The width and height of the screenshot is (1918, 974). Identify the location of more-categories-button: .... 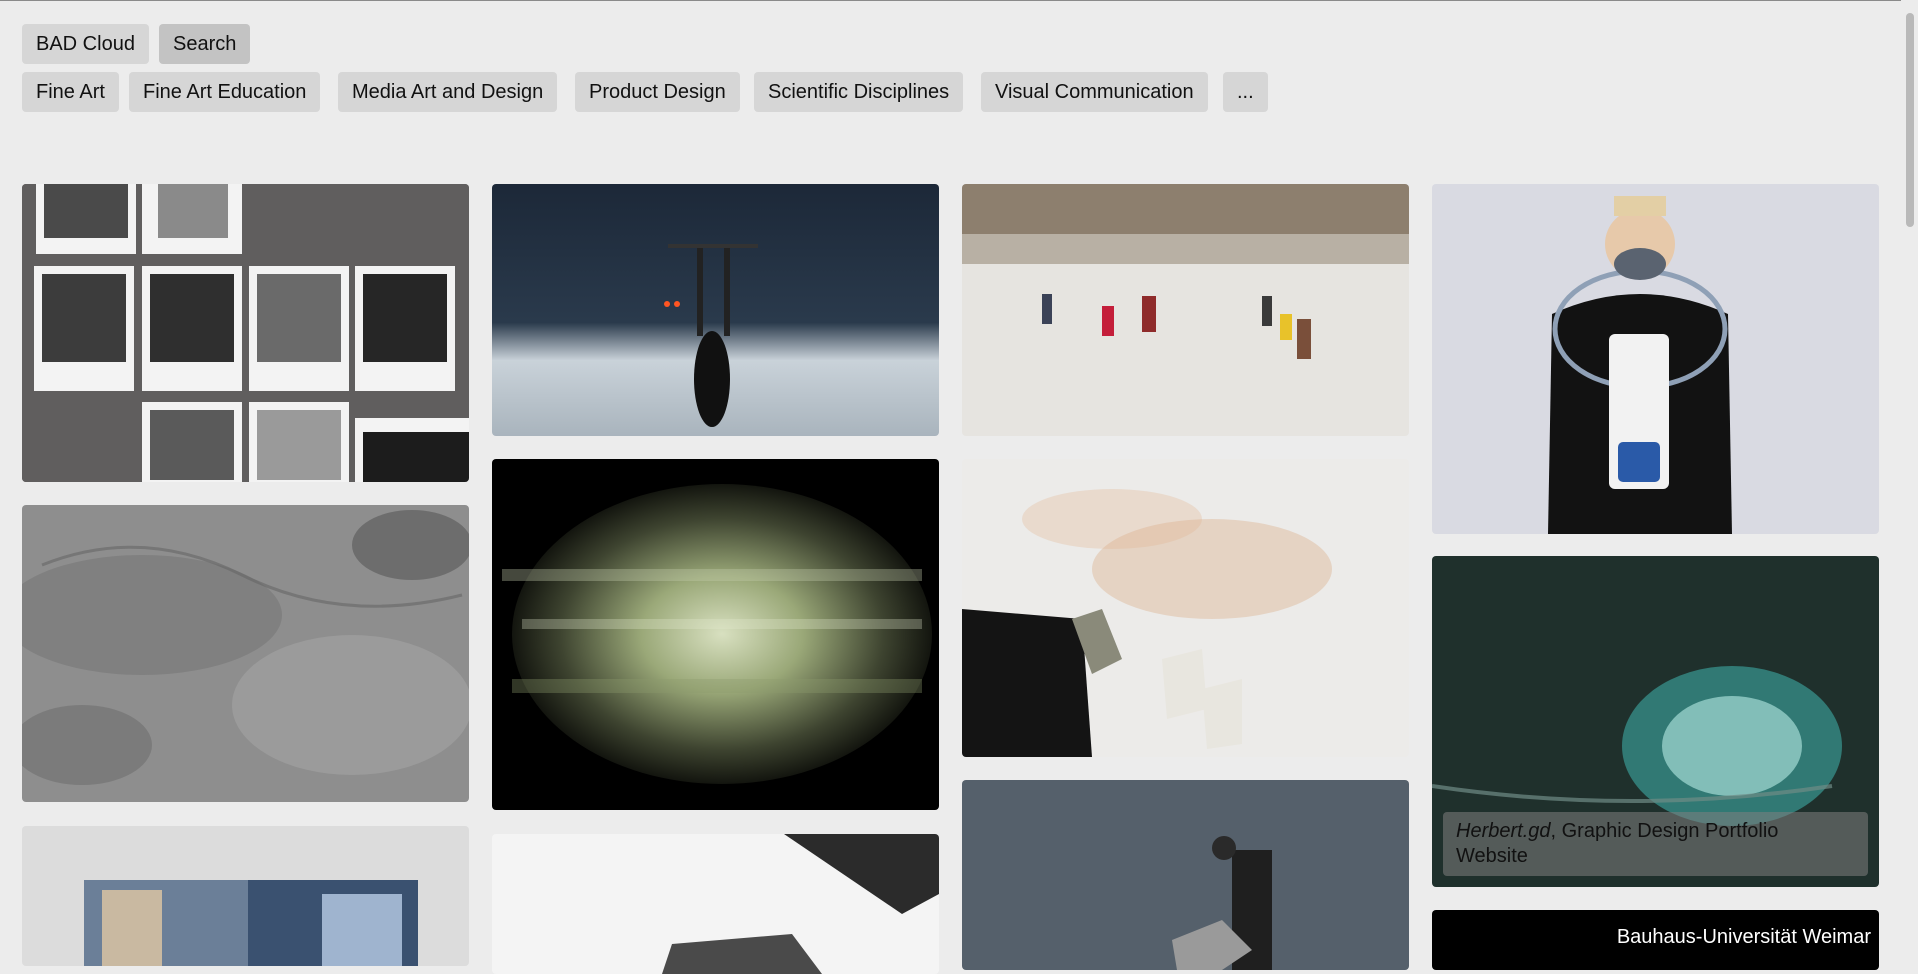
(1245, 92).